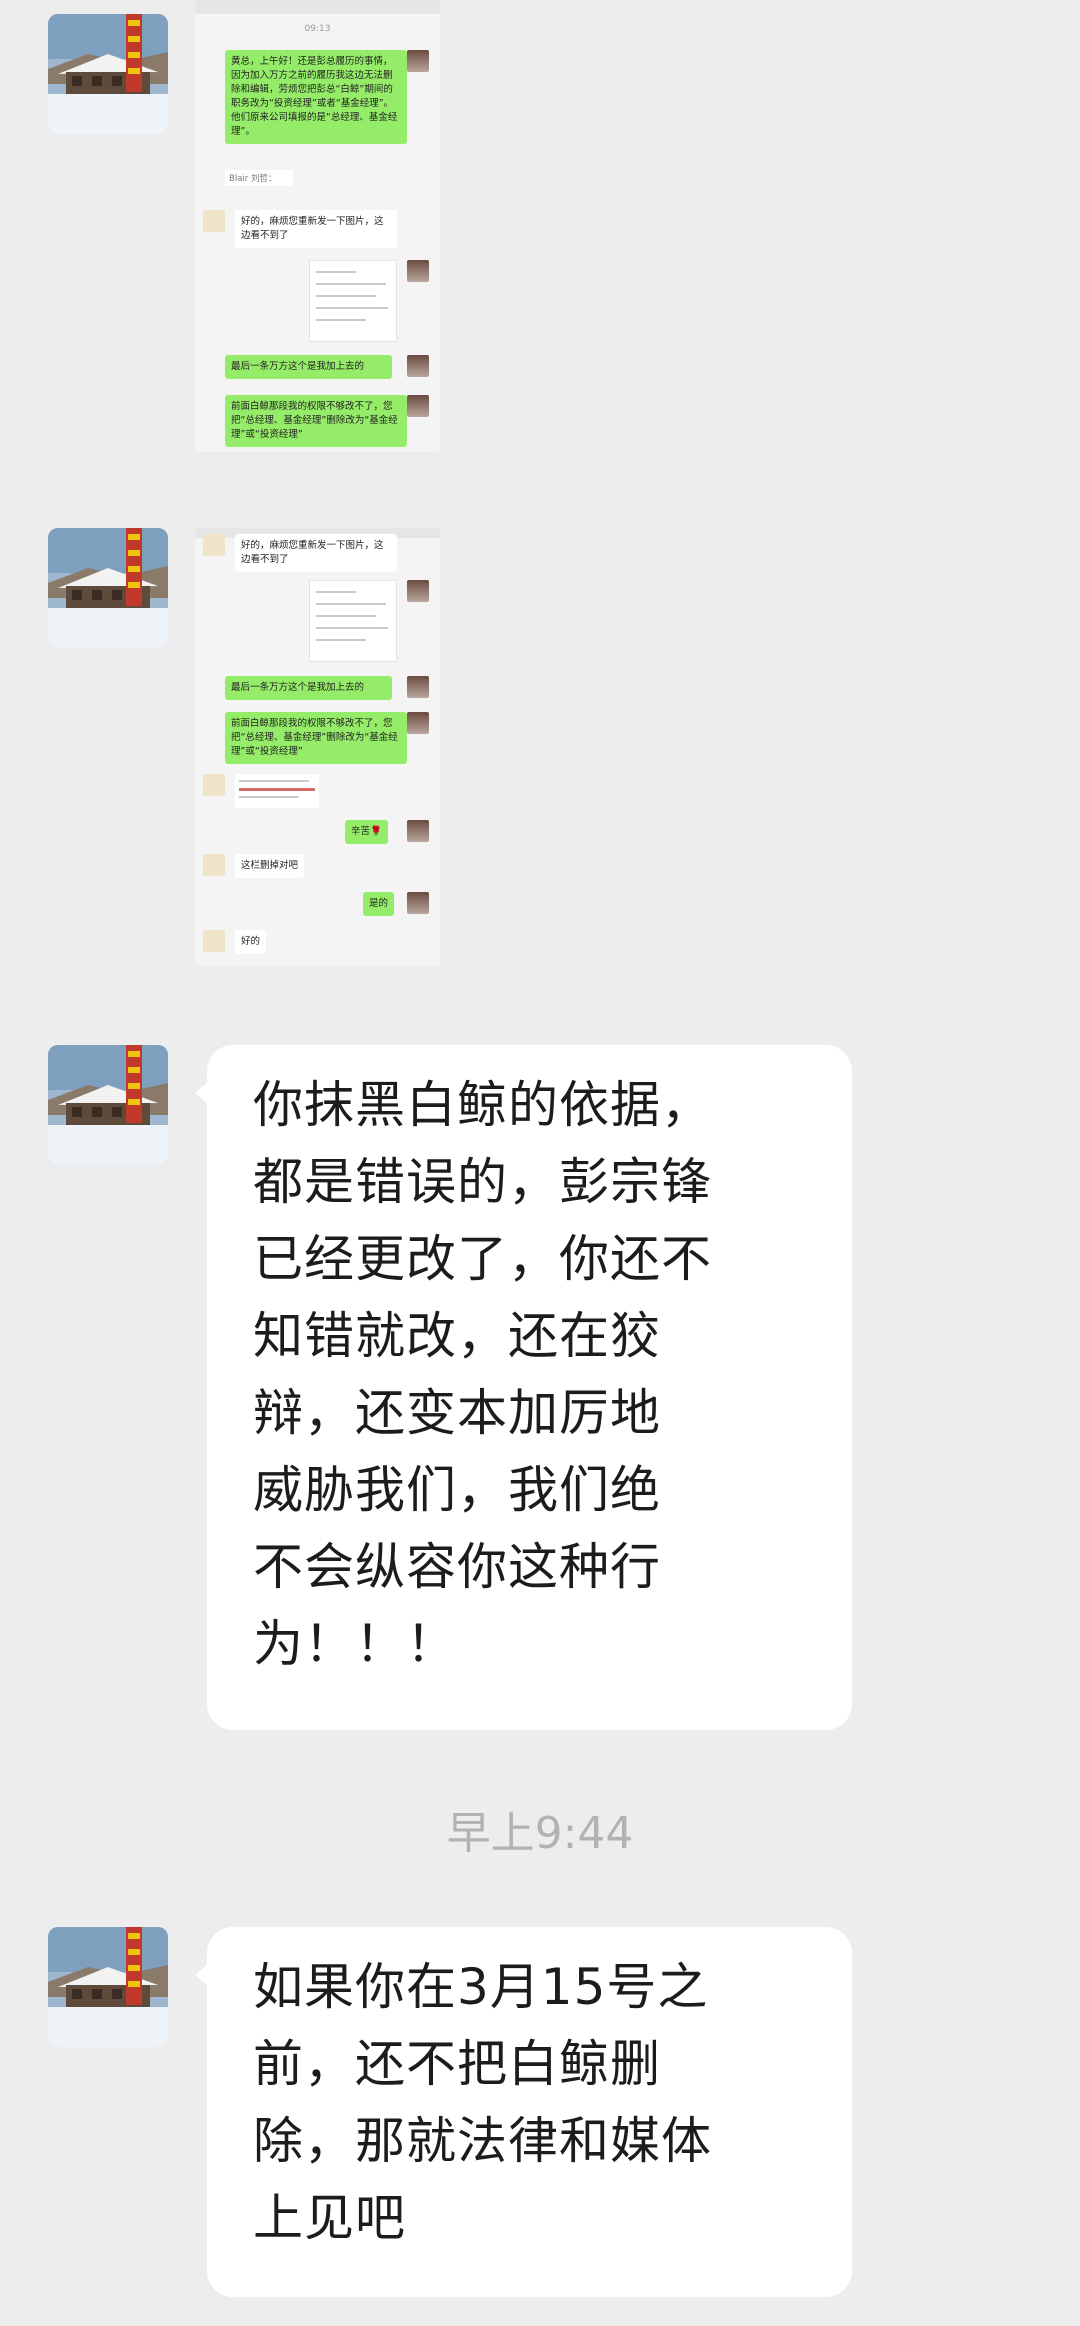  Describe the element at coordinates (482, 2141) in the screenshot. I see `message-line: 除，那就法律和媒体` at that location.